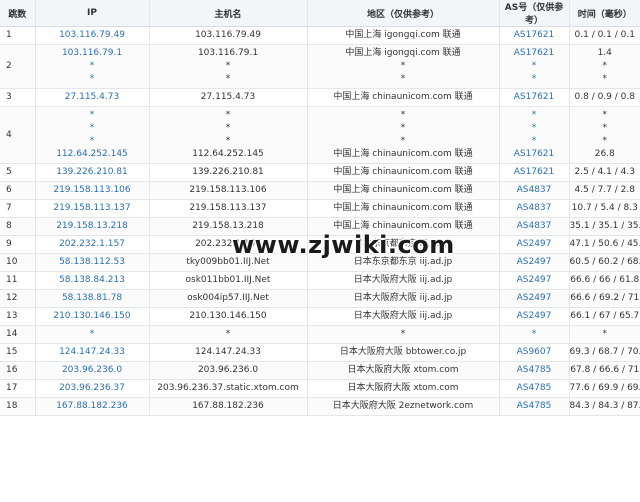 The image size is (640, 502). I want to click on ip-cell: 219.158.113.106, so click(92, 190).